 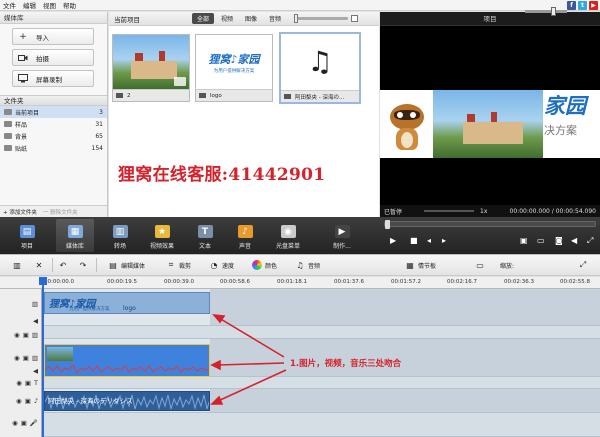 I want to click on preview-seek-bar, so click(x=490, y=224).